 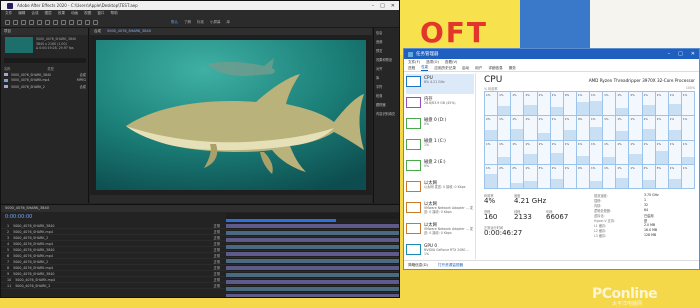 What do you see at coordinates (495, 68) in the screenshot?
I see `tab-details: 详细信息` at bounding box center [495, 68].